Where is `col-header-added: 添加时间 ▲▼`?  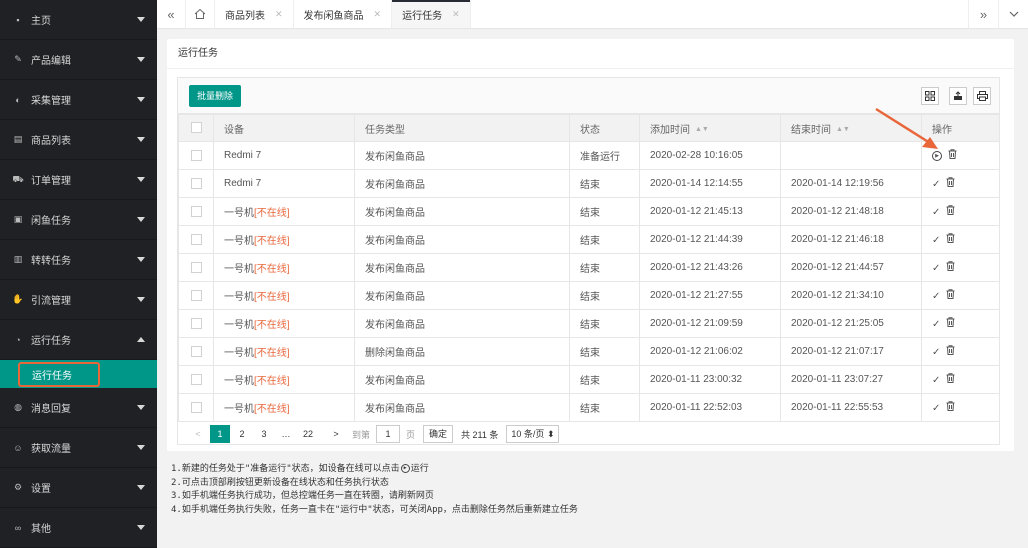
col-header-added: 添加时间 ▲▼ is located at coordinates (710, 128).